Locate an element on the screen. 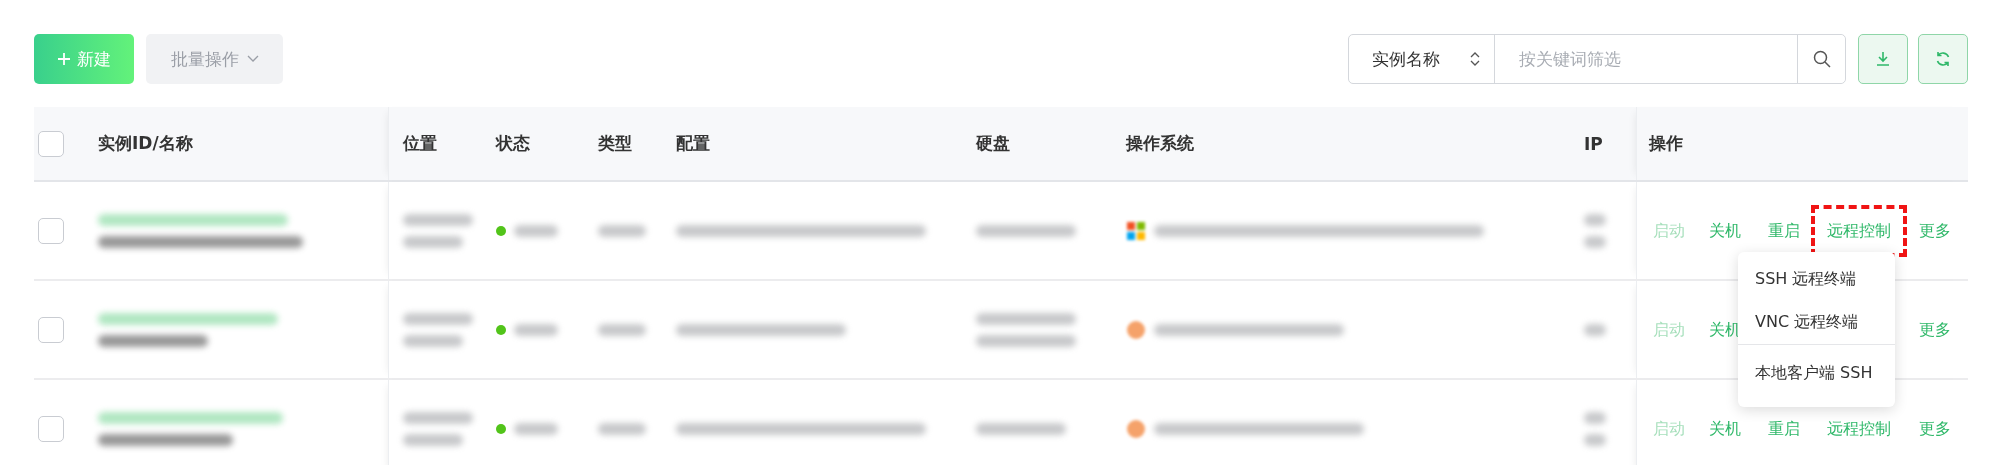 The width and height of the screenshot is (2000, 465). column-header: 位置 is located at coordinates (420, 143).